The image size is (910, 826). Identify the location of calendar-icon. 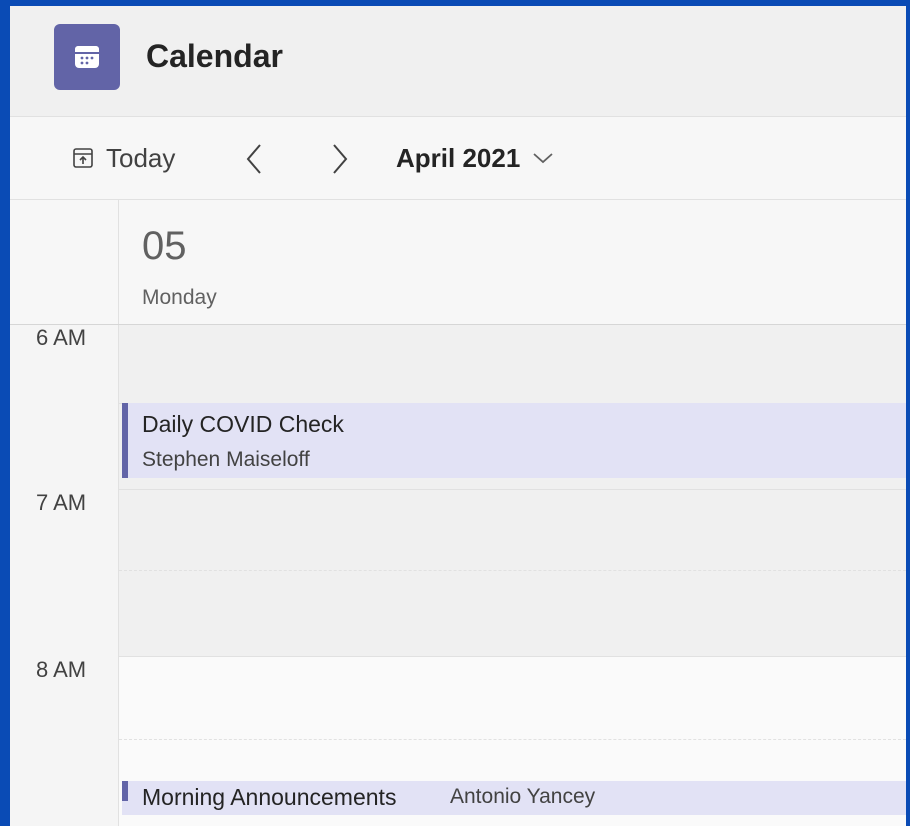
(87, 57).